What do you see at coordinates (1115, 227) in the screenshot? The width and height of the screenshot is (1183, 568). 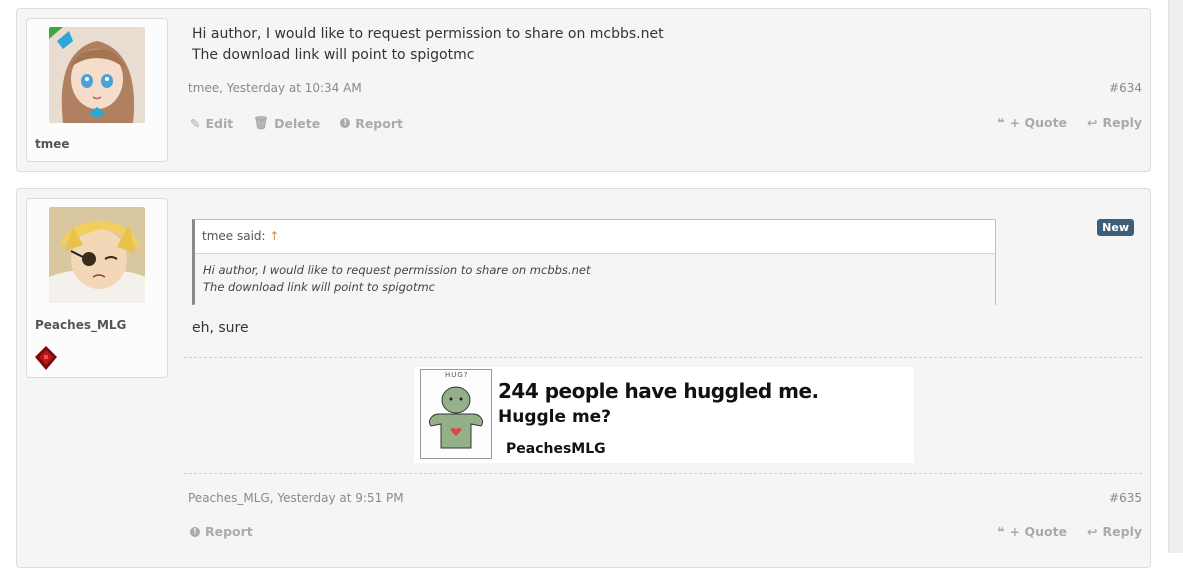 I see `new-post-badge: New` at bounding box center [1115, 227].